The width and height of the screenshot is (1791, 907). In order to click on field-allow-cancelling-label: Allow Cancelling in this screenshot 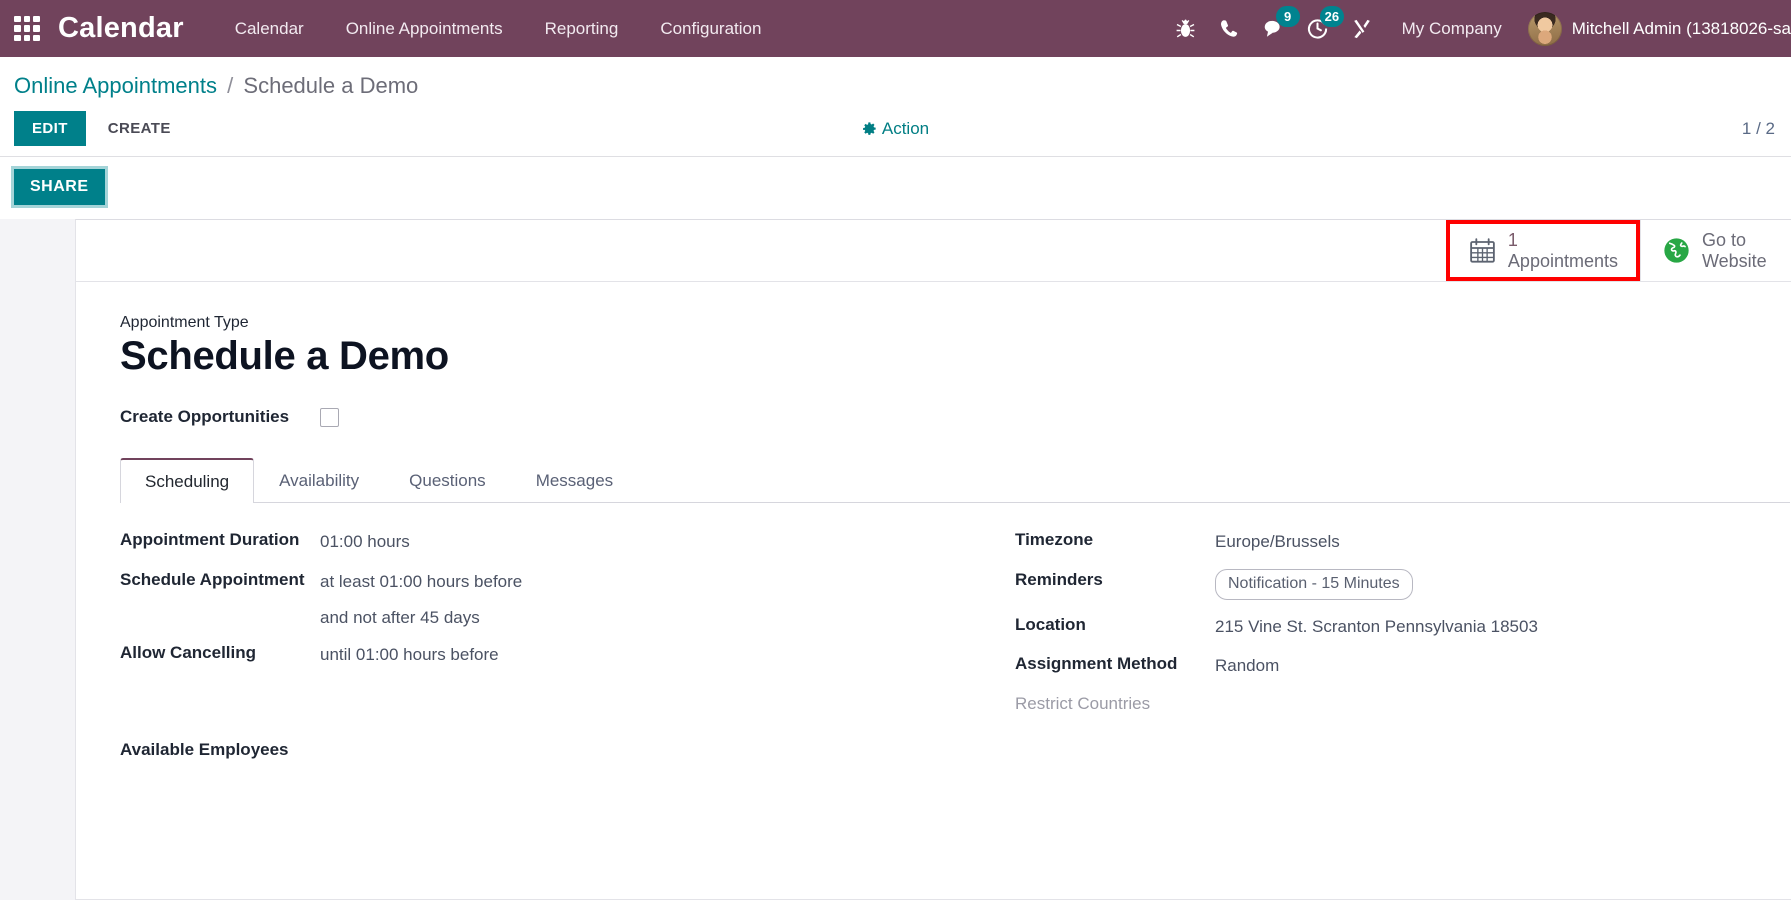, I will do `click(188, 653)`.